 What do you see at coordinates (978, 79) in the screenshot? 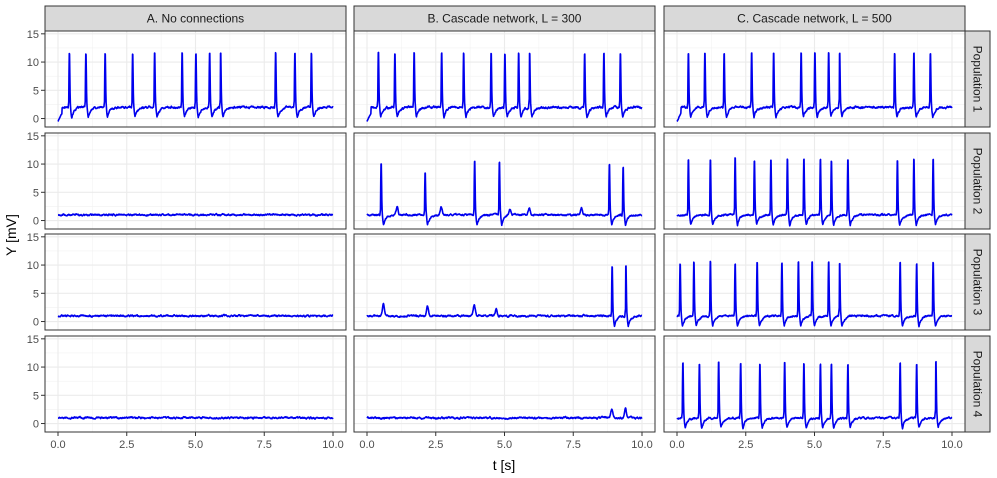
I see `row-strip-label: Population 1` at bounding box center [978, 79].